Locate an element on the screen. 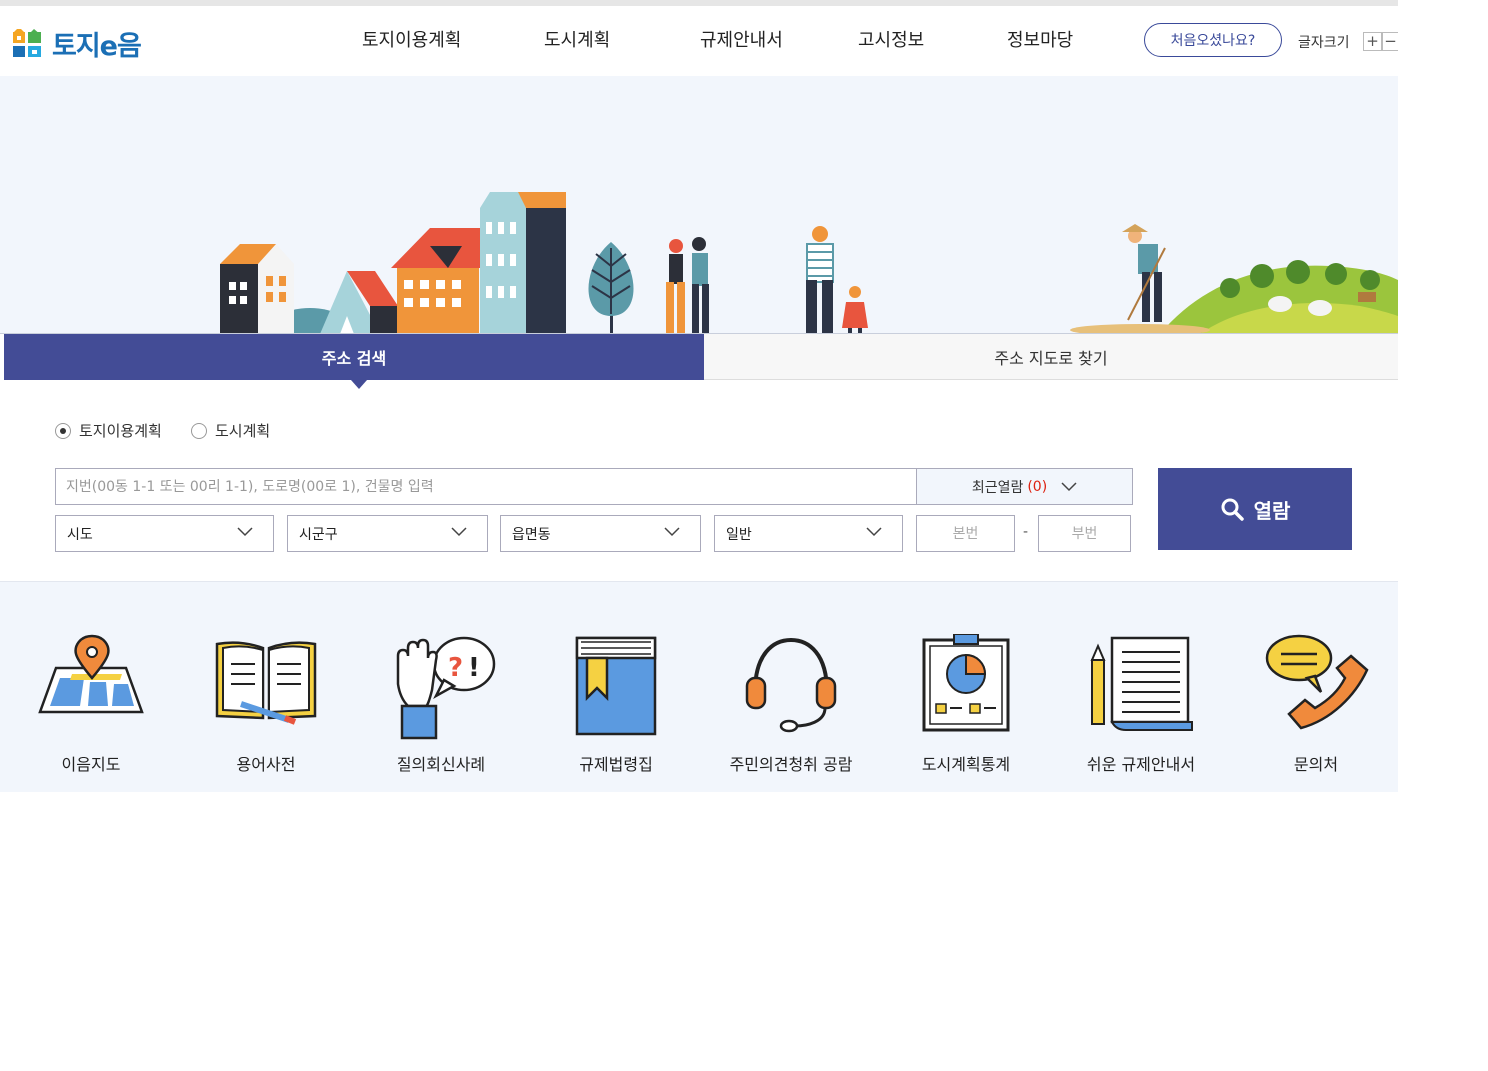  nav-regulation-guide: 규제안내서 is located at coordinates (741, 39).